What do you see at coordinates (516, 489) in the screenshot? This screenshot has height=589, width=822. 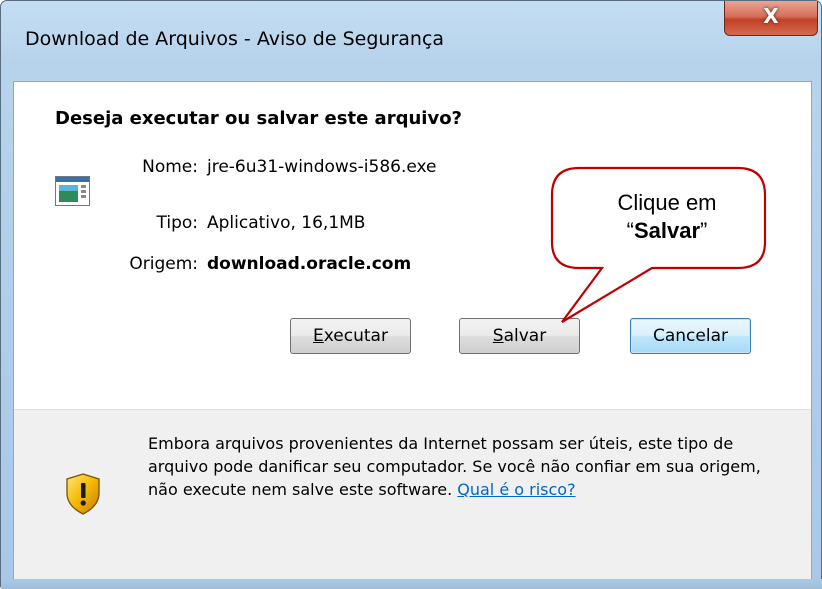 I see `risk-link: Qual é o risco?` at bounding box center [516, 489].